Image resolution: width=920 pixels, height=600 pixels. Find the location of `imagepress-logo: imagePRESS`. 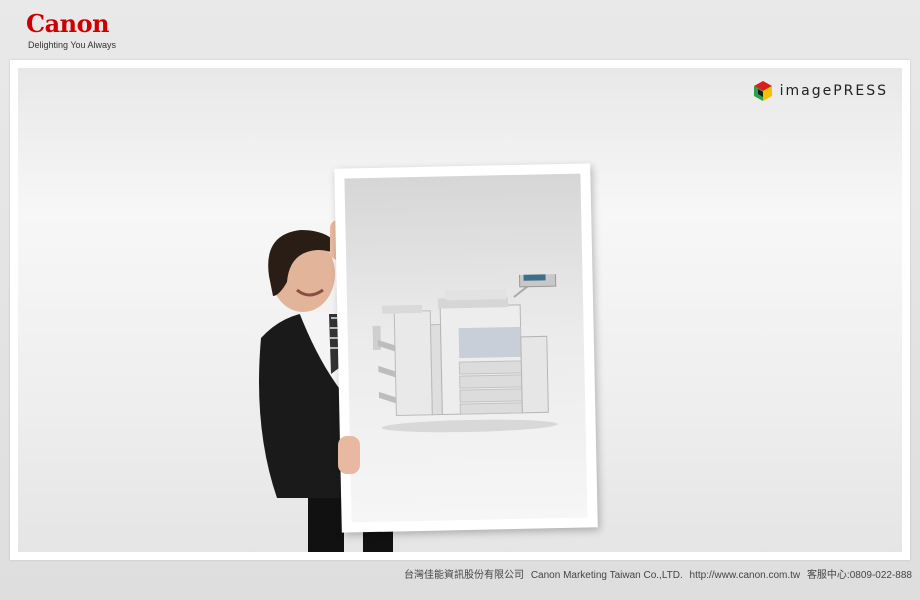

imagepress-logo: imagePRESS is located at coordinates (820, 91).